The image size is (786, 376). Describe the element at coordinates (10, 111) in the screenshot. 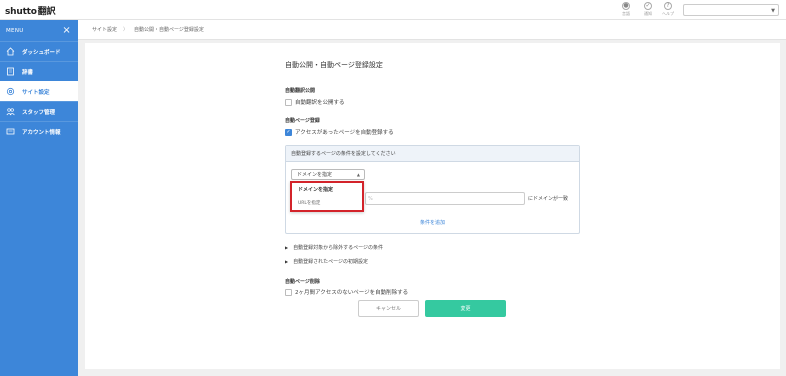

I see `staff-icon` at that location.